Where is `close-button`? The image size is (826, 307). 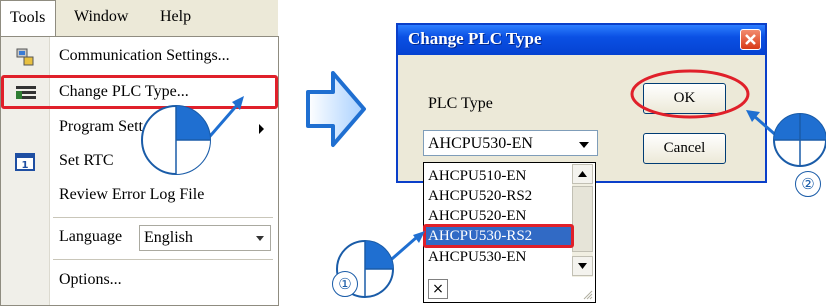 close-button is located at coordinates (750, 39).